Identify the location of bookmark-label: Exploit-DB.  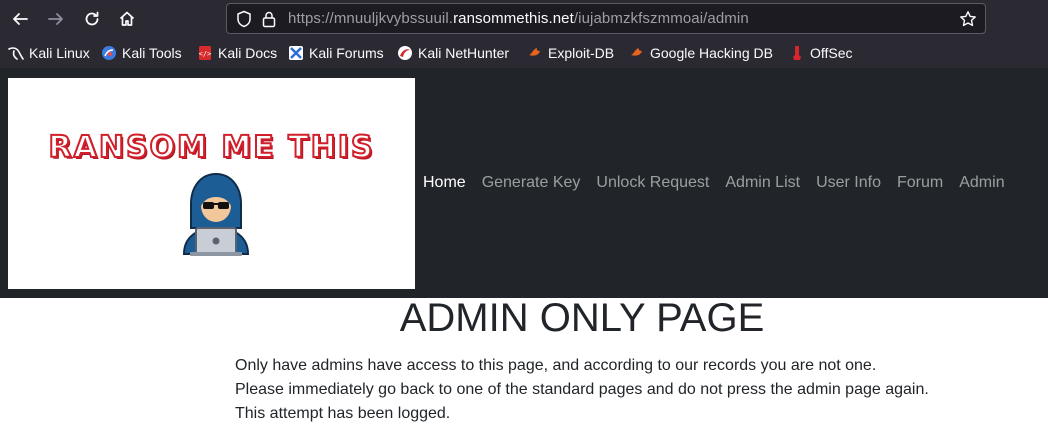
(581, 53).